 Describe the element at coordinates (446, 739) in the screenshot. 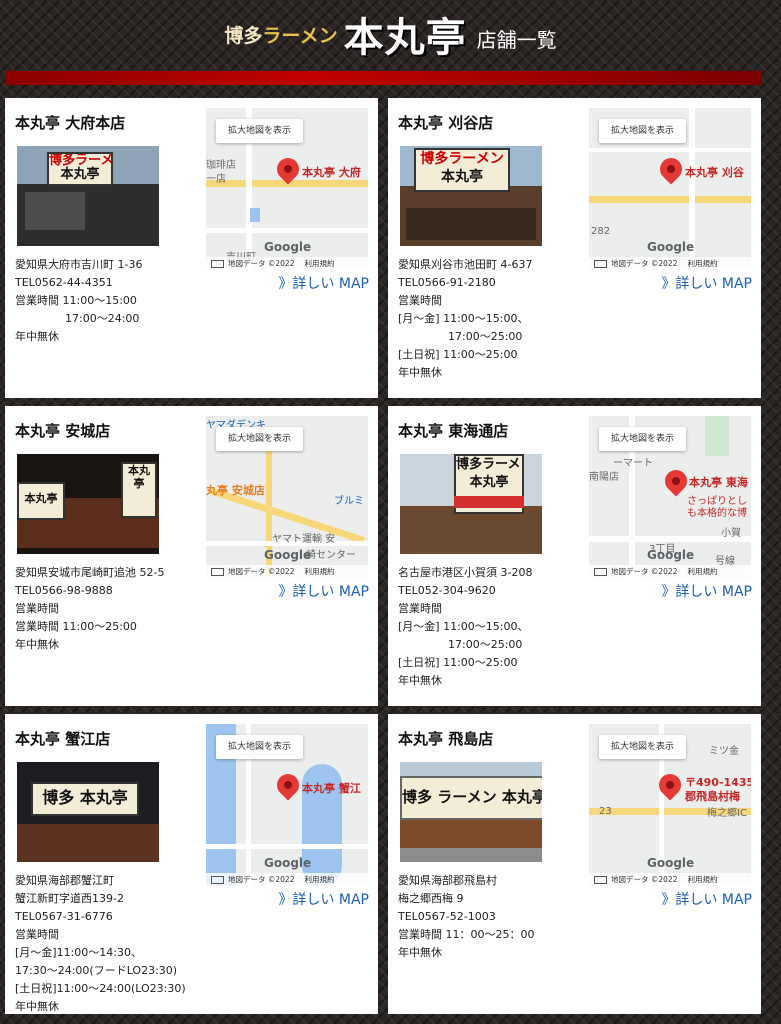

I see `store-name: 本丸亭 飛島店` at that location.